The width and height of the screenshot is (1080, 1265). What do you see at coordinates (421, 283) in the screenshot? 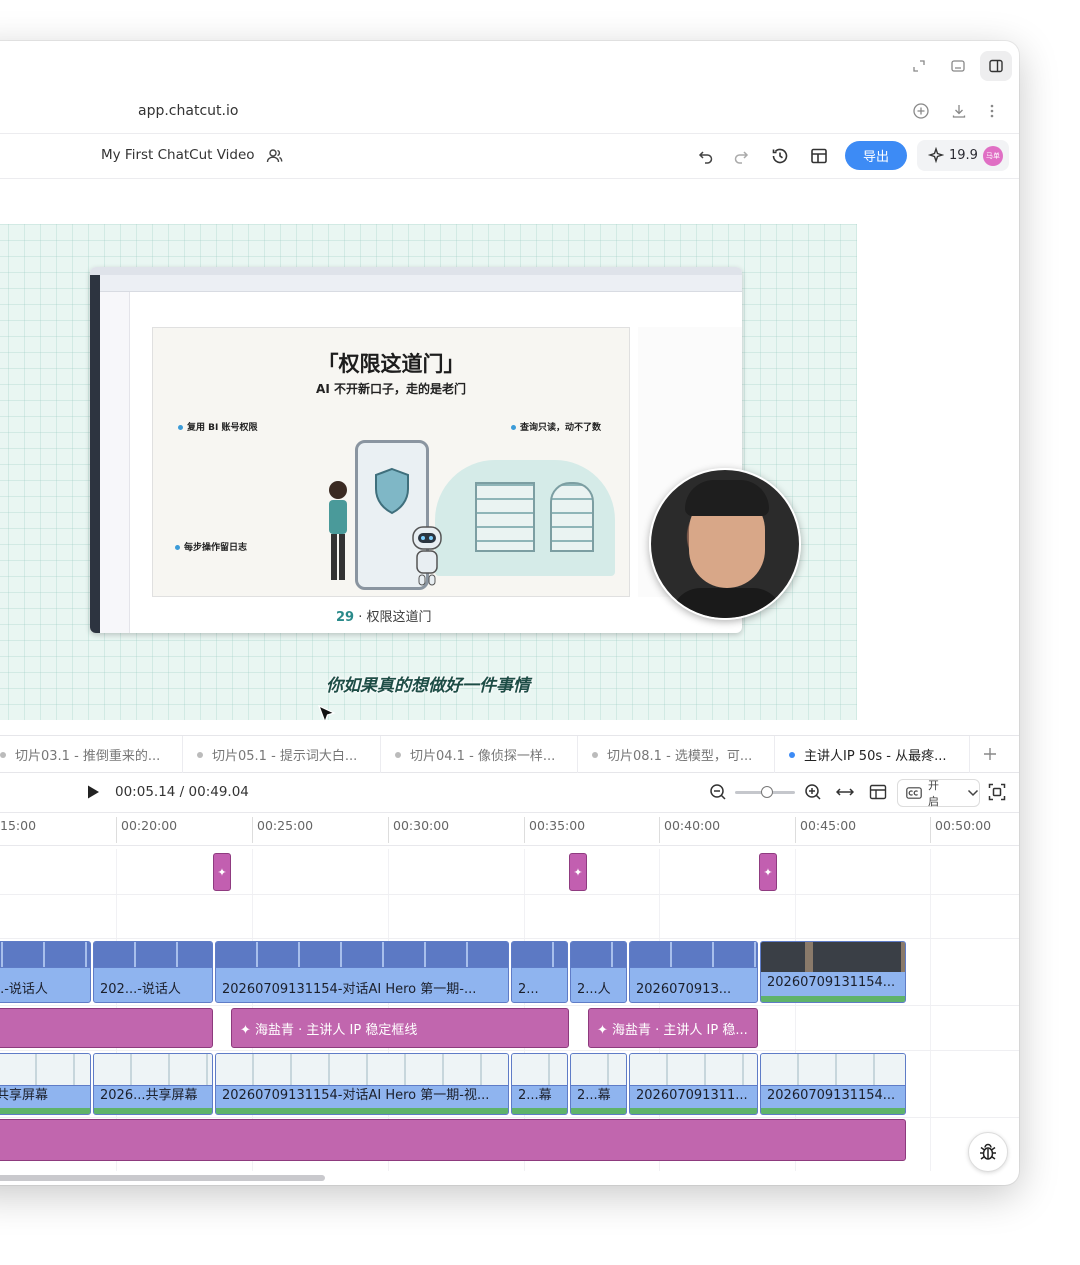
I see `inner-browser-bar` at bounding box center [421, 283].